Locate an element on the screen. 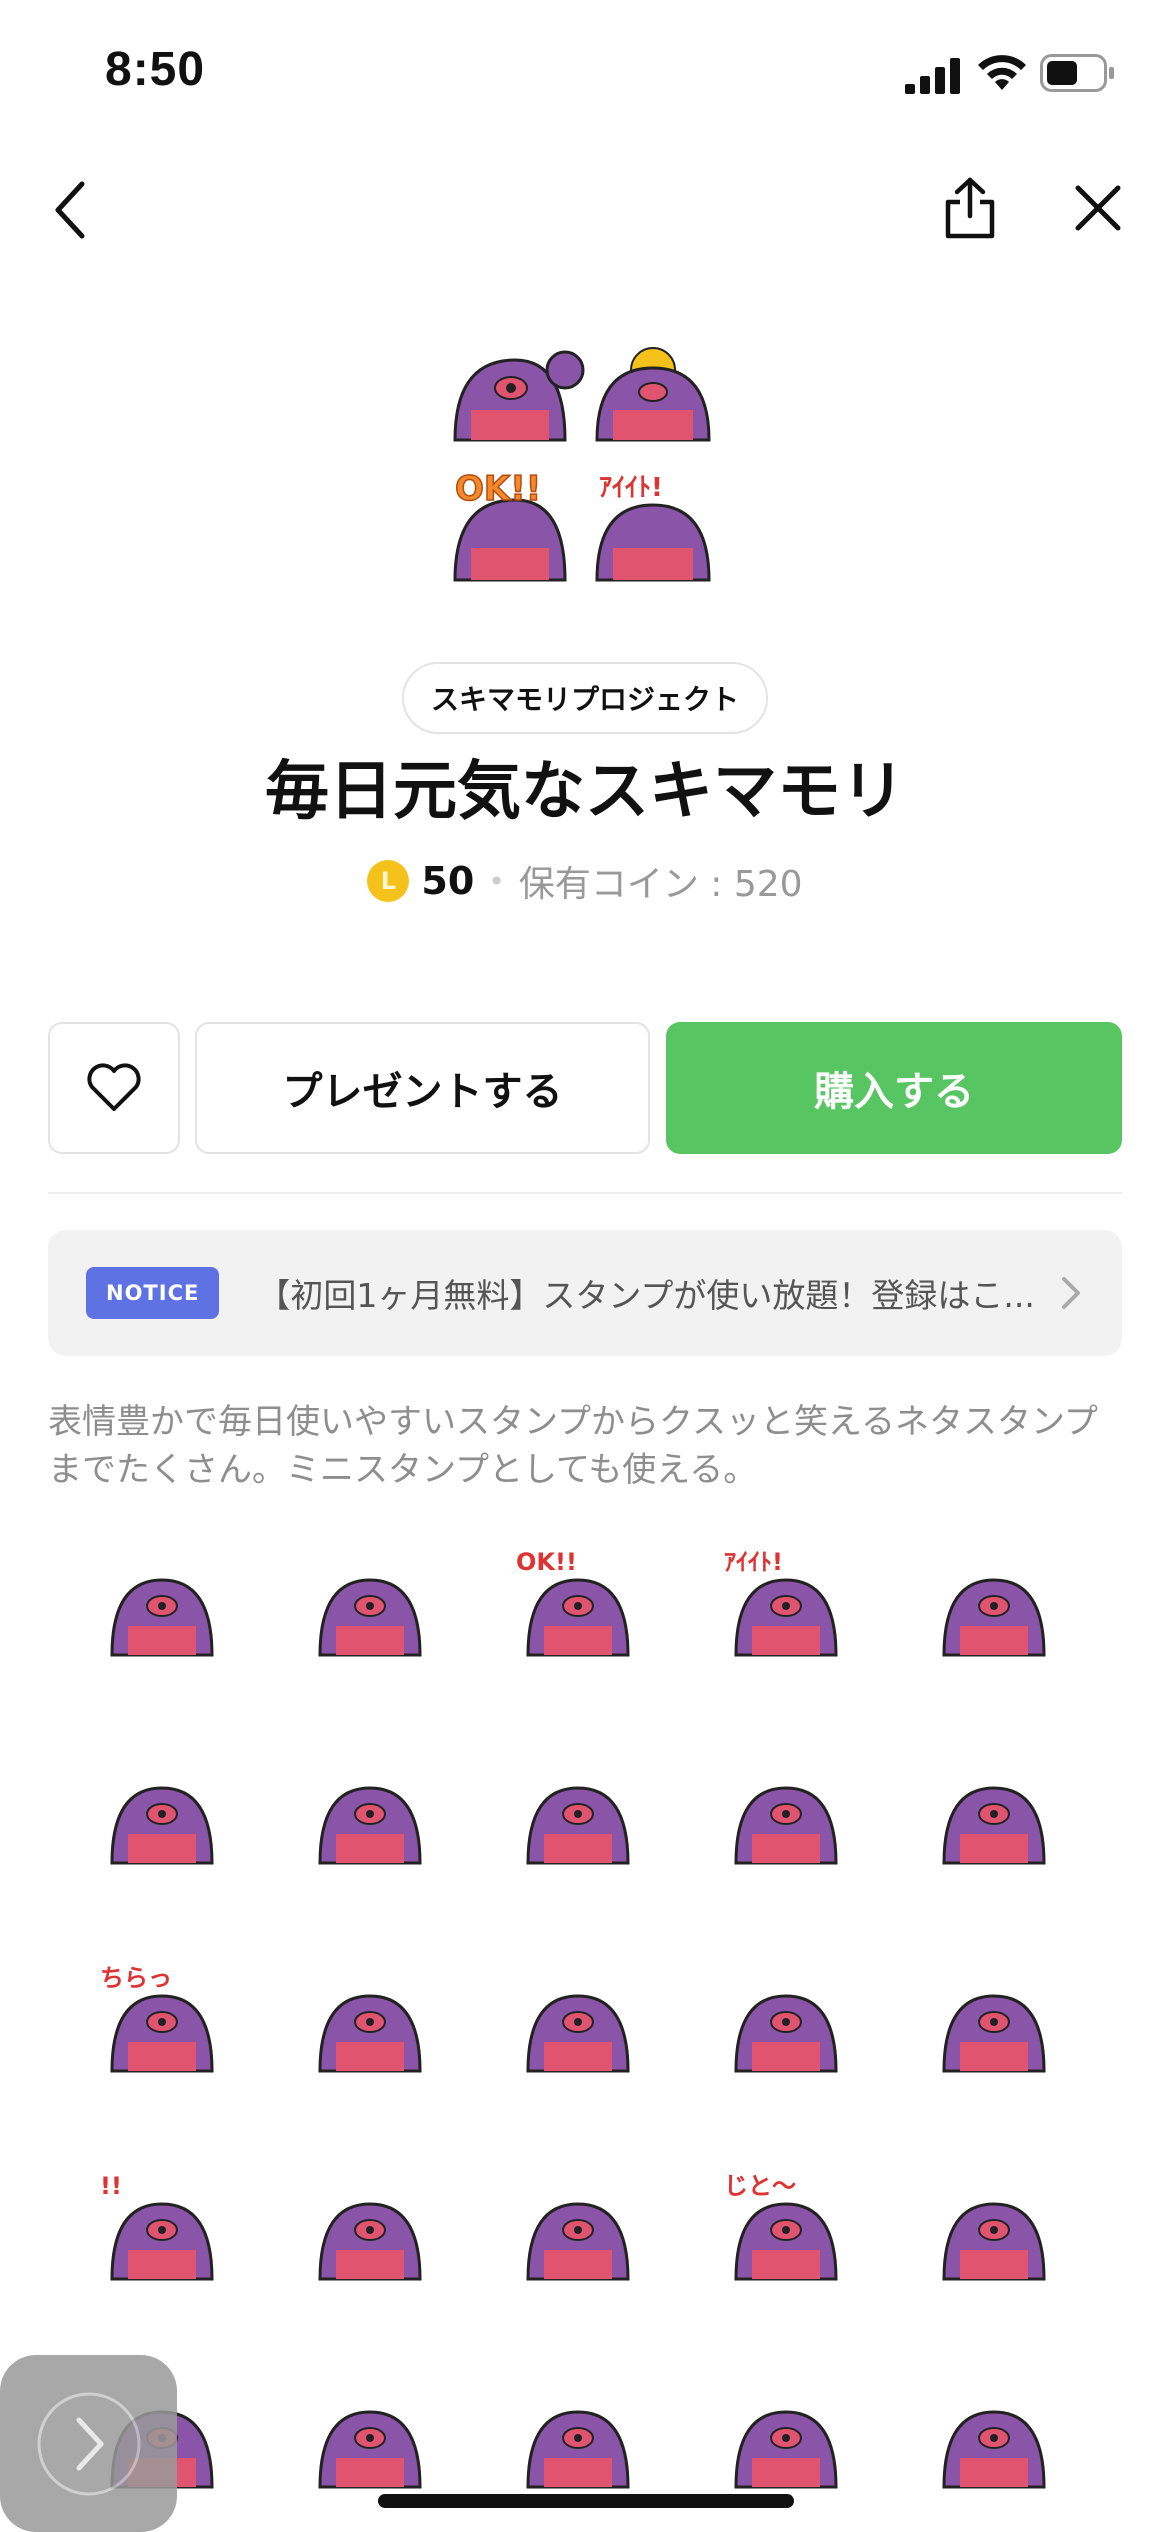 This screenshot has width=1170, height=2532. heart-icon is located at coordinates (114, 1087).